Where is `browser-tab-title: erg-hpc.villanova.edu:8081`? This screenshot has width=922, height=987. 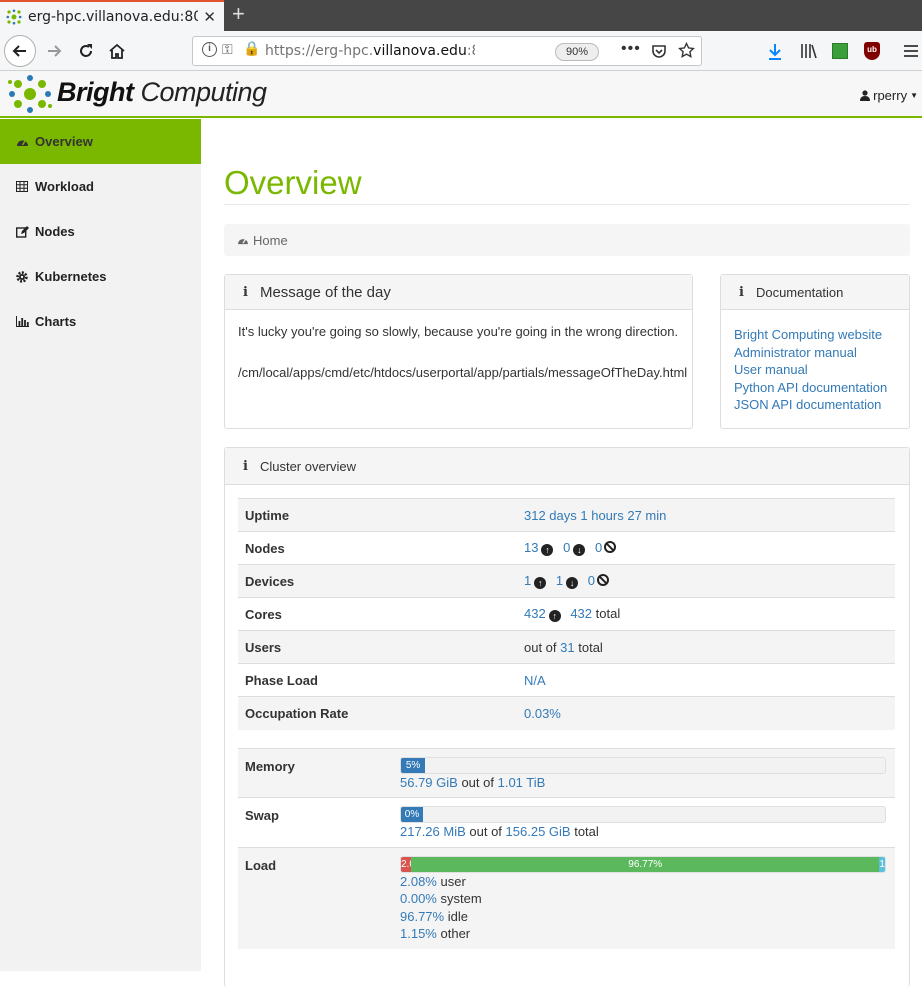 browser-tab-title: erg-hpc.villanova.edu:8081 is located at coordinates (113, 16).